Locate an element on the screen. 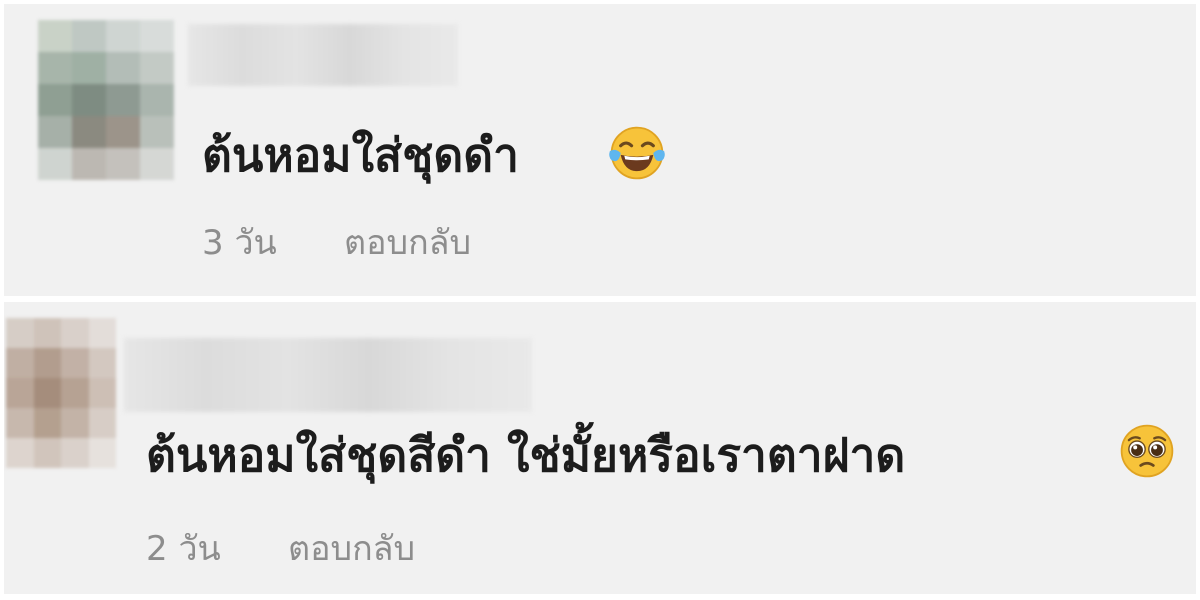 This screenshot has width=1200, height=600. comment-text: ต้นหอมใส่ชุดสีดำ ใช่มั้ยหรือเราตาฝาด is located at coordinates (526, 455).